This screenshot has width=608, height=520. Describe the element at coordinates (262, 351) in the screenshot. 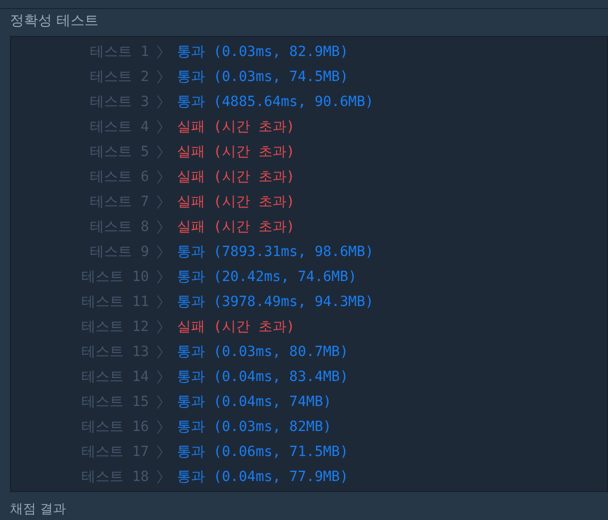

I see `test-result: 통과 (0.03ms, 80.7MB)` at that location.